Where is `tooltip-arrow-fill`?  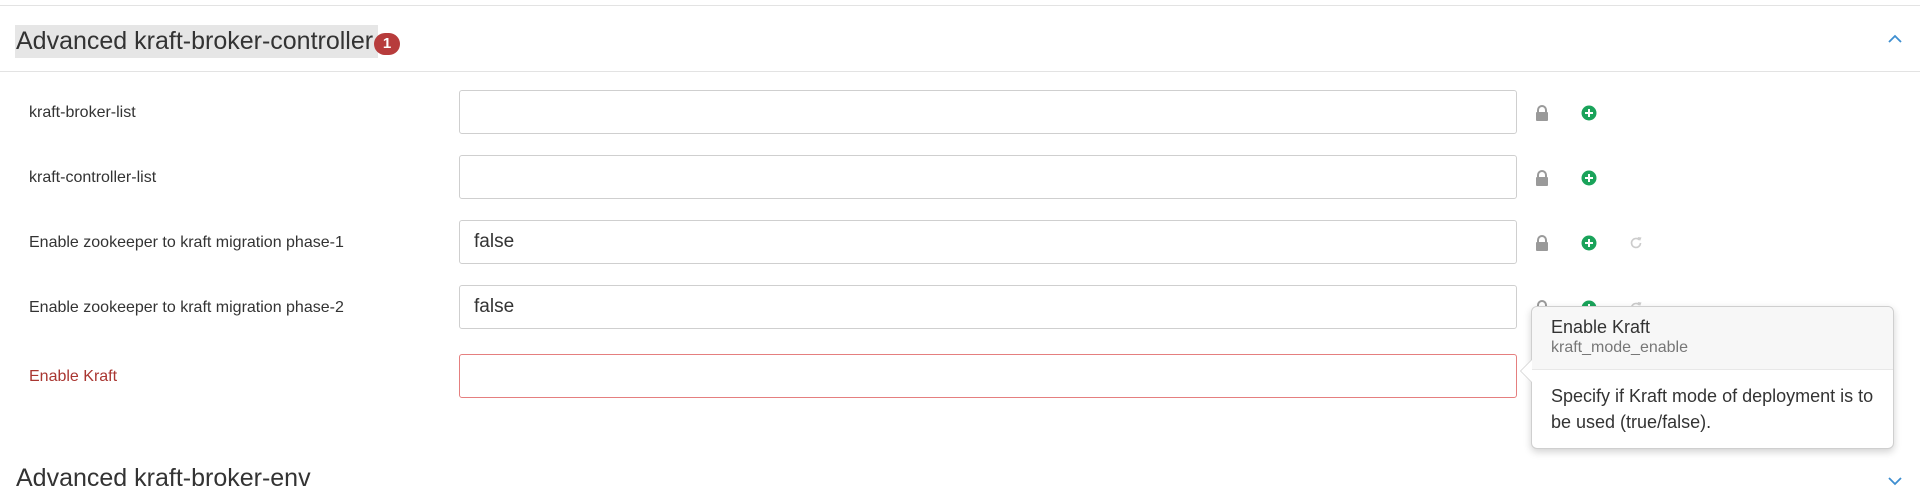
tooltip-arrow-fill is located at coordinates (1526, 371).